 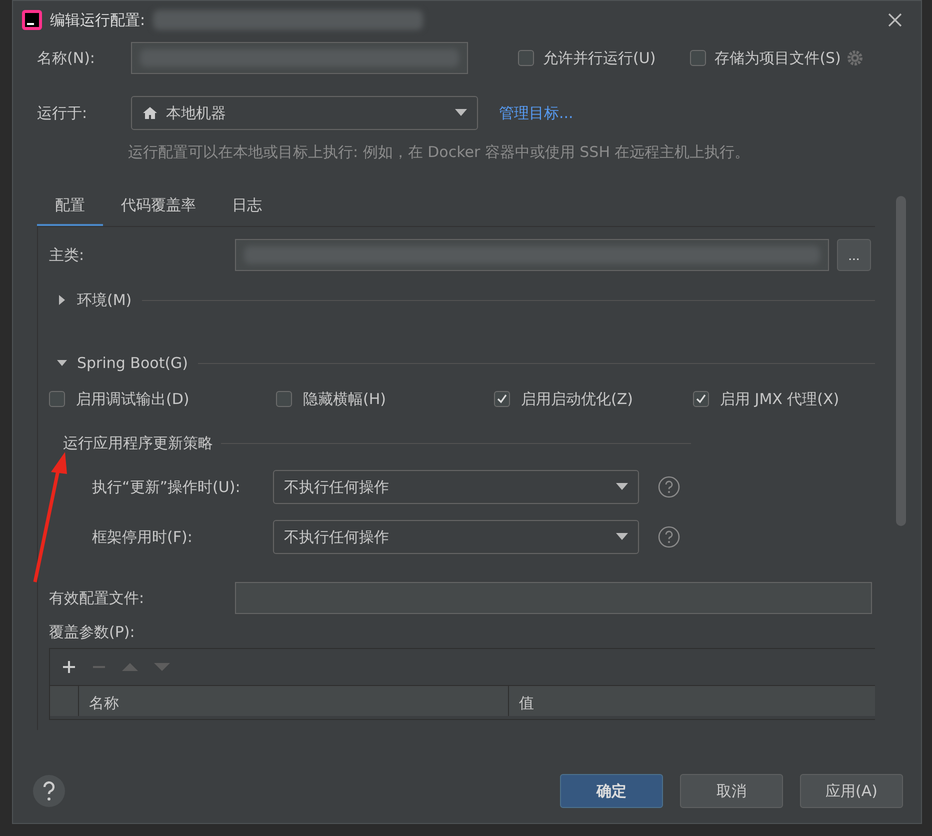 What do you see at coordinates (143, 537) in the screenshot?
I see `field-label: 框架停用时(F):` at bounding box center [143, 537].